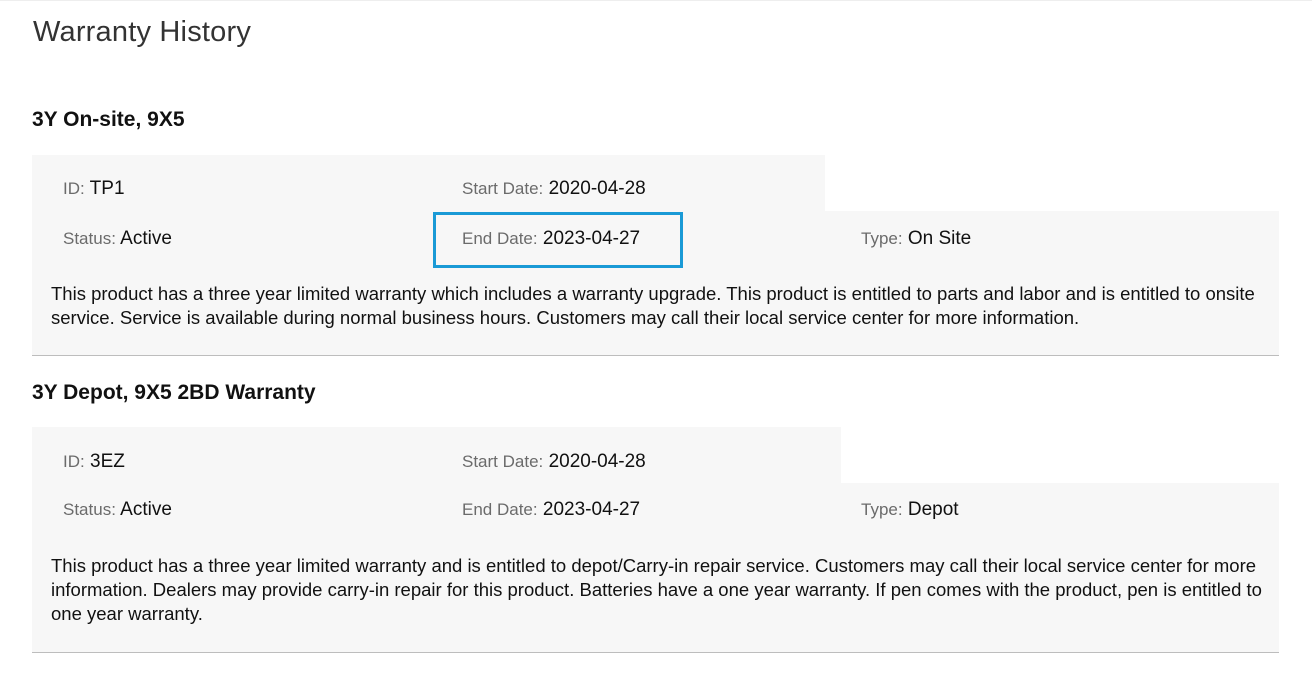 The image size is (1312, 674). Describe the element at coordinates (107, 461) in the screenshot. I see `id-value: 3EZ` at that location.